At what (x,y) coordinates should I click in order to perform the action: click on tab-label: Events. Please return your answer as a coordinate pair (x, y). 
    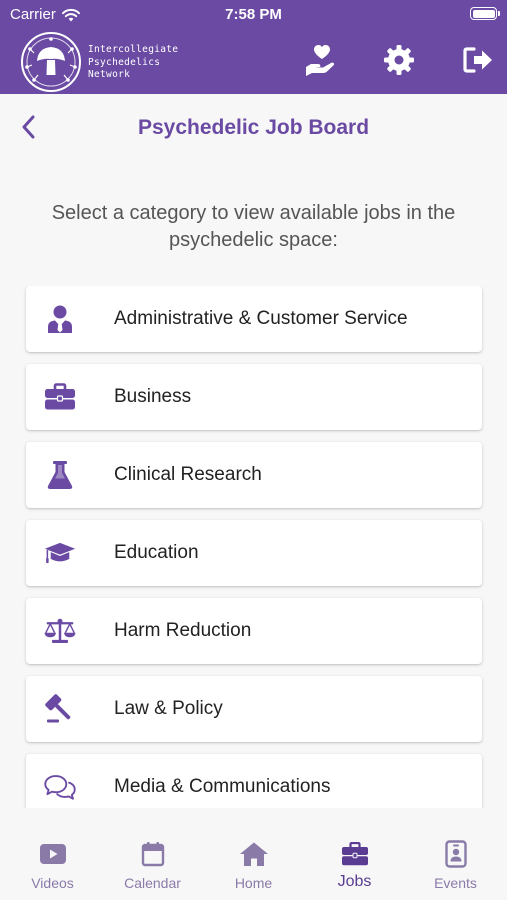
    Looking at the image, I should click on (455, 883).